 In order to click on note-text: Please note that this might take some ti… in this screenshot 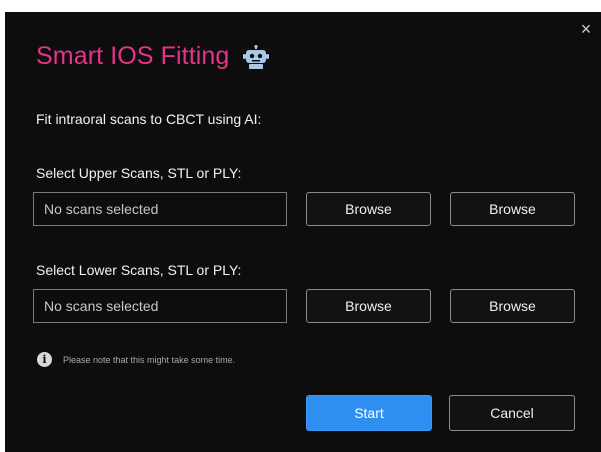, I will do `click(149, 359)`.